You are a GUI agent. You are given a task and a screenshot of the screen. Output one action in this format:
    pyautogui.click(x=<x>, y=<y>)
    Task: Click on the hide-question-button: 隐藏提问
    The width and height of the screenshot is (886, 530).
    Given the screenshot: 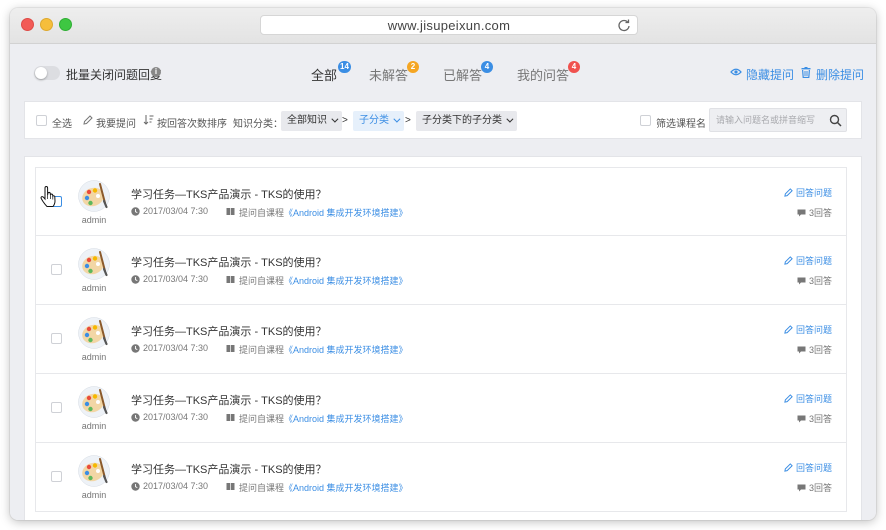 What is the action you would take?
    pyautogui.click(x=762, y=74)
    